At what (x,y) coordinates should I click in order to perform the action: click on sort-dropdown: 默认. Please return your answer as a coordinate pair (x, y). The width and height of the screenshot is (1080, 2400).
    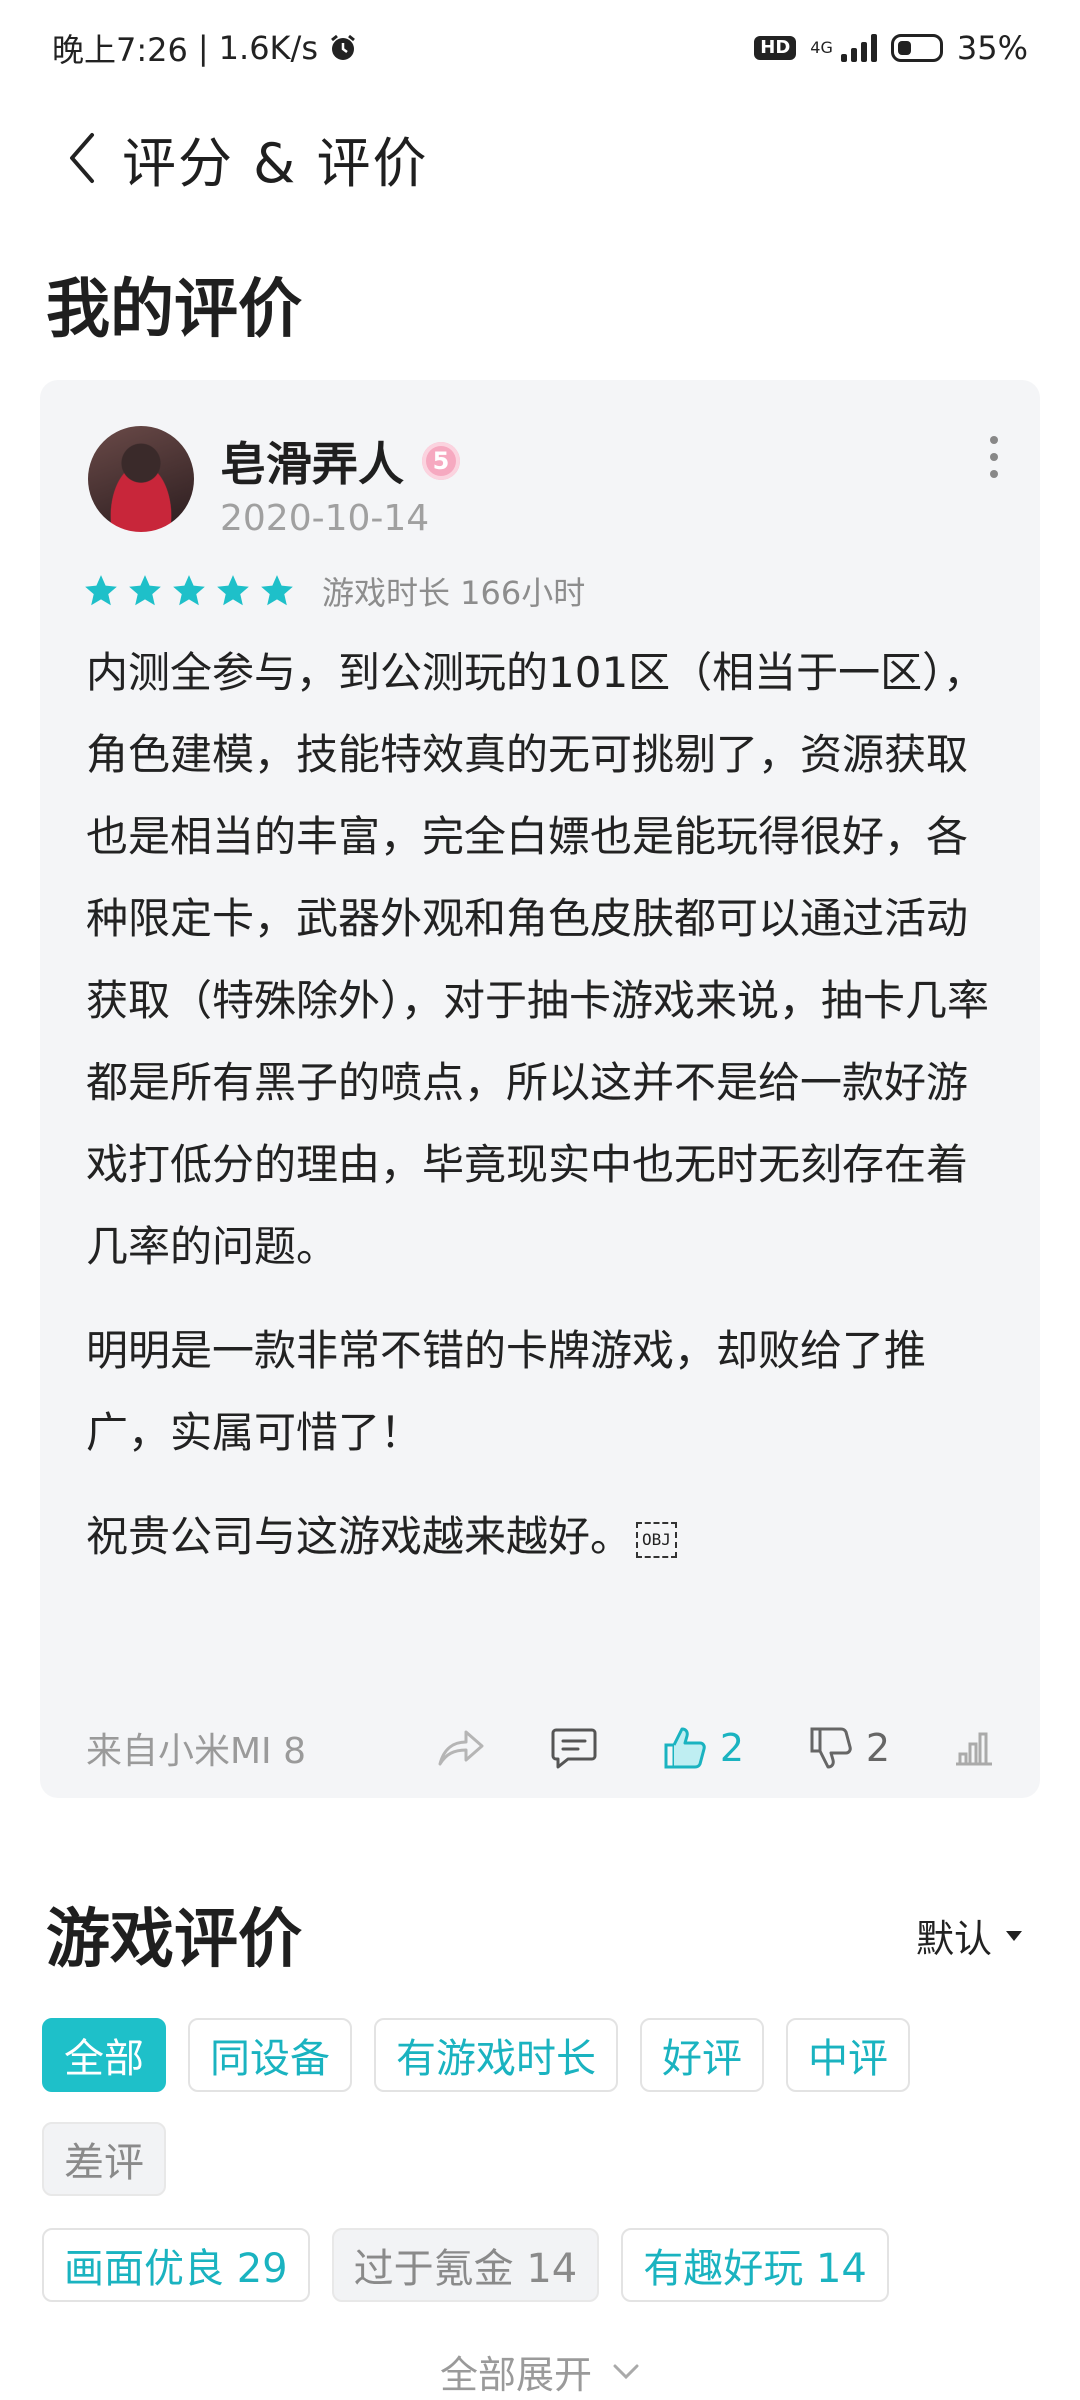
    Looking at the image, I should click on (969, 1935).